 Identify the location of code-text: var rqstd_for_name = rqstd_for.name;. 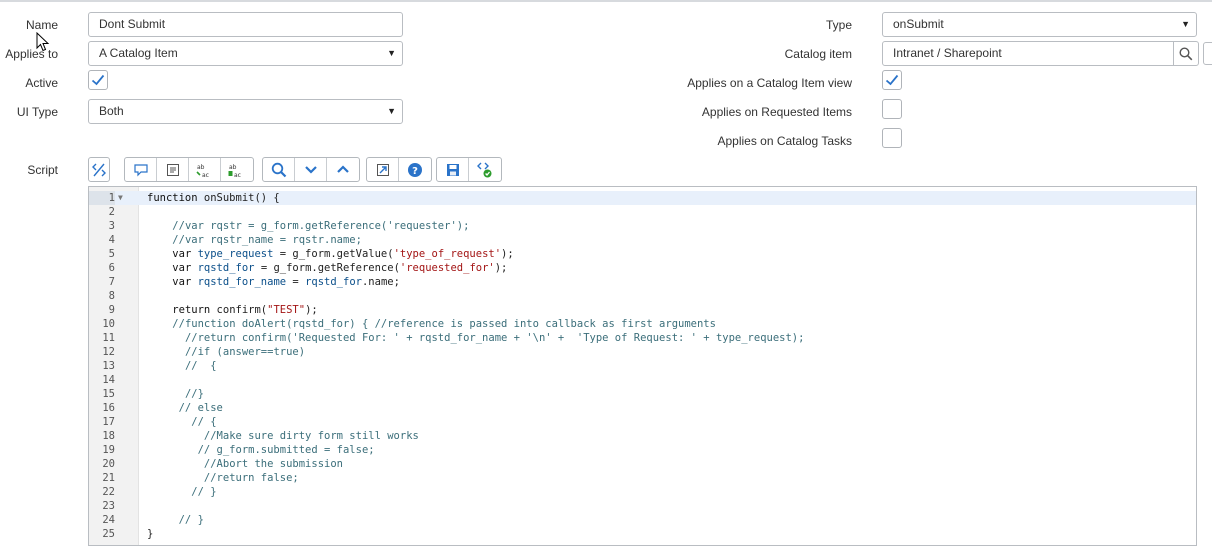
(286, 282).